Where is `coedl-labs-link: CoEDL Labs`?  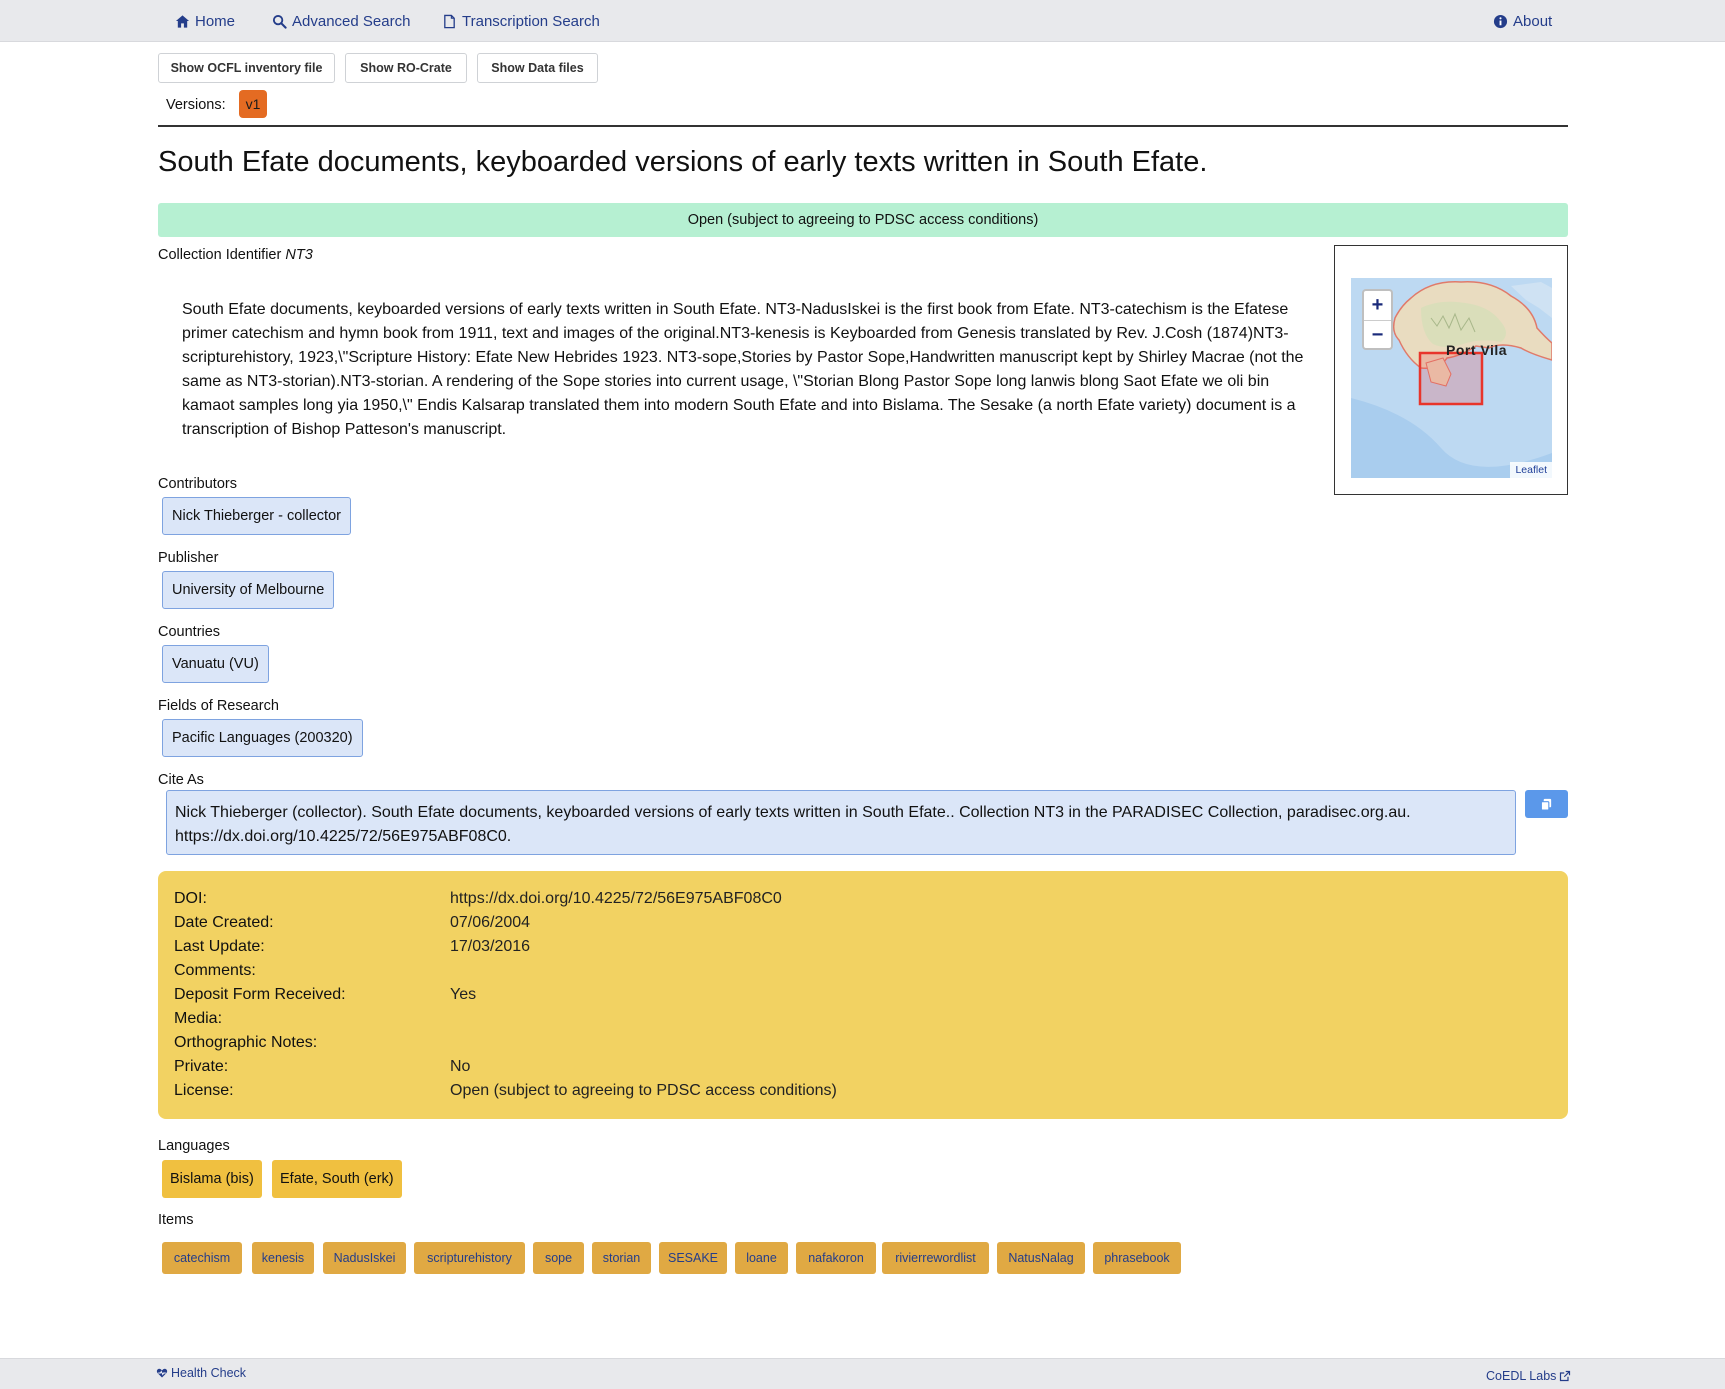
coedl-labs-link: CoEDL Labs is located at coordinates (1528, 1376).